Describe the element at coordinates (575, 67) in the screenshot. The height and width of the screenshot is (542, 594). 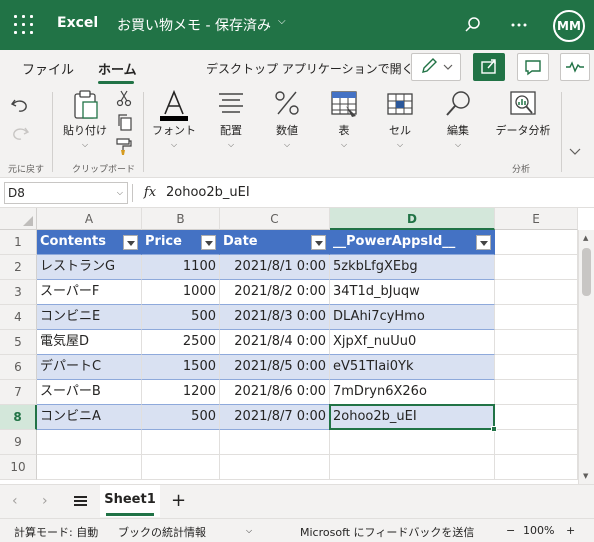
I see `catch-up-icon` at that location.